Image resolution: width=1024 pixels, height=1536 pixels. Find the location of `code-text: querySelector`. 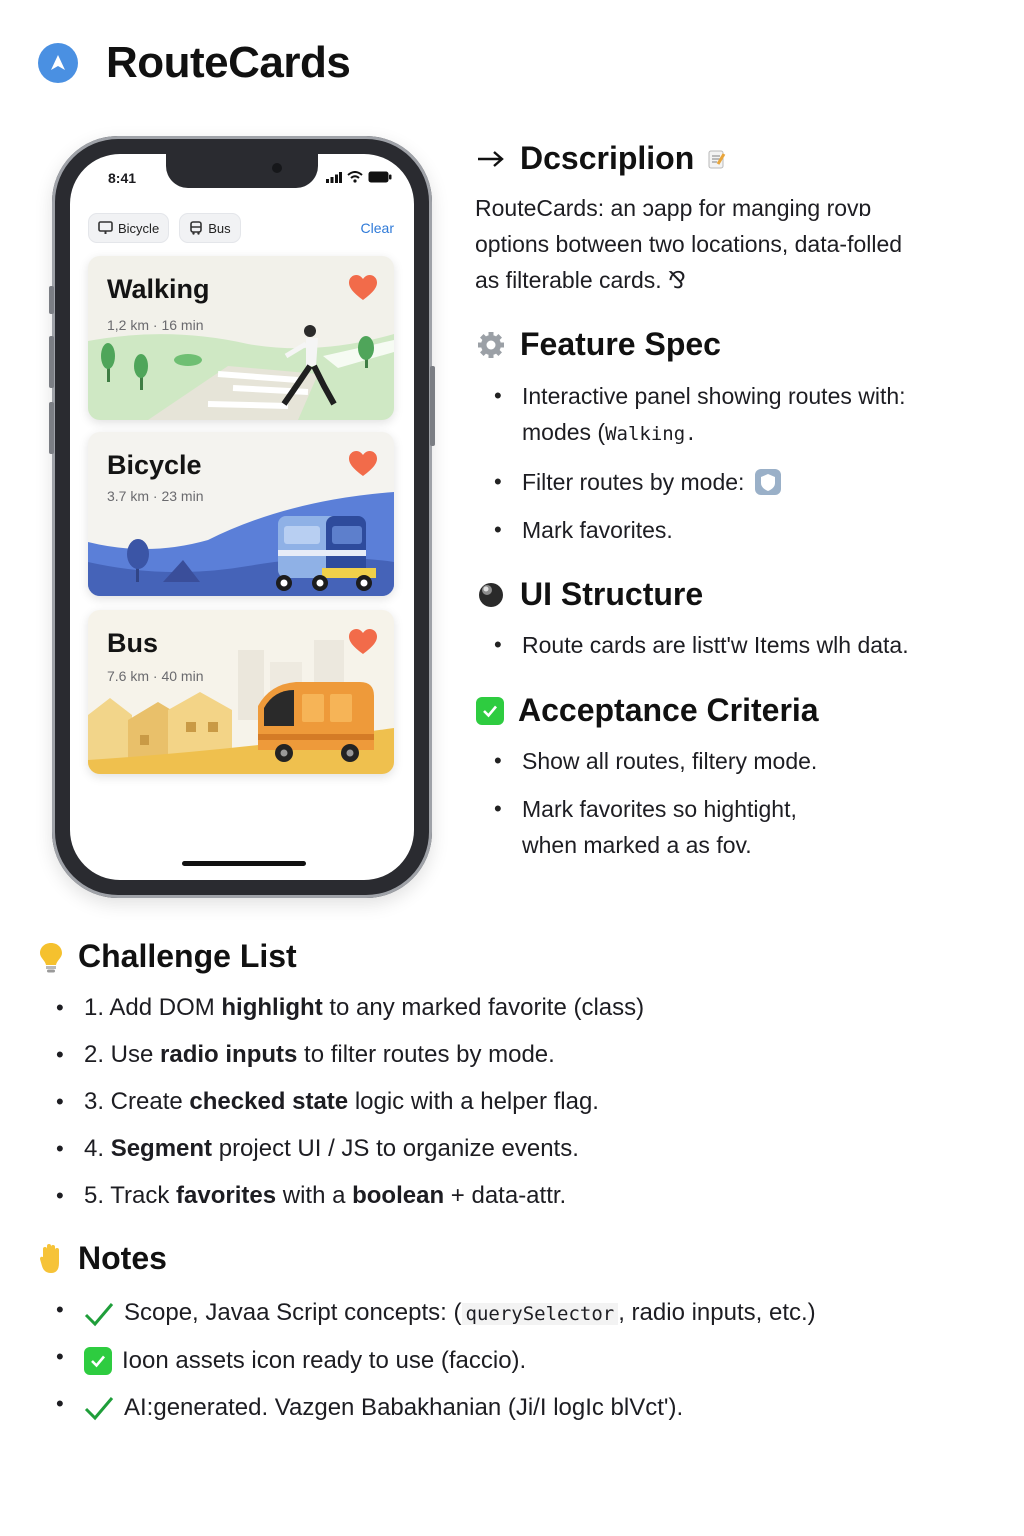

code-text: querySelector is located at coordinates (540, 1314).